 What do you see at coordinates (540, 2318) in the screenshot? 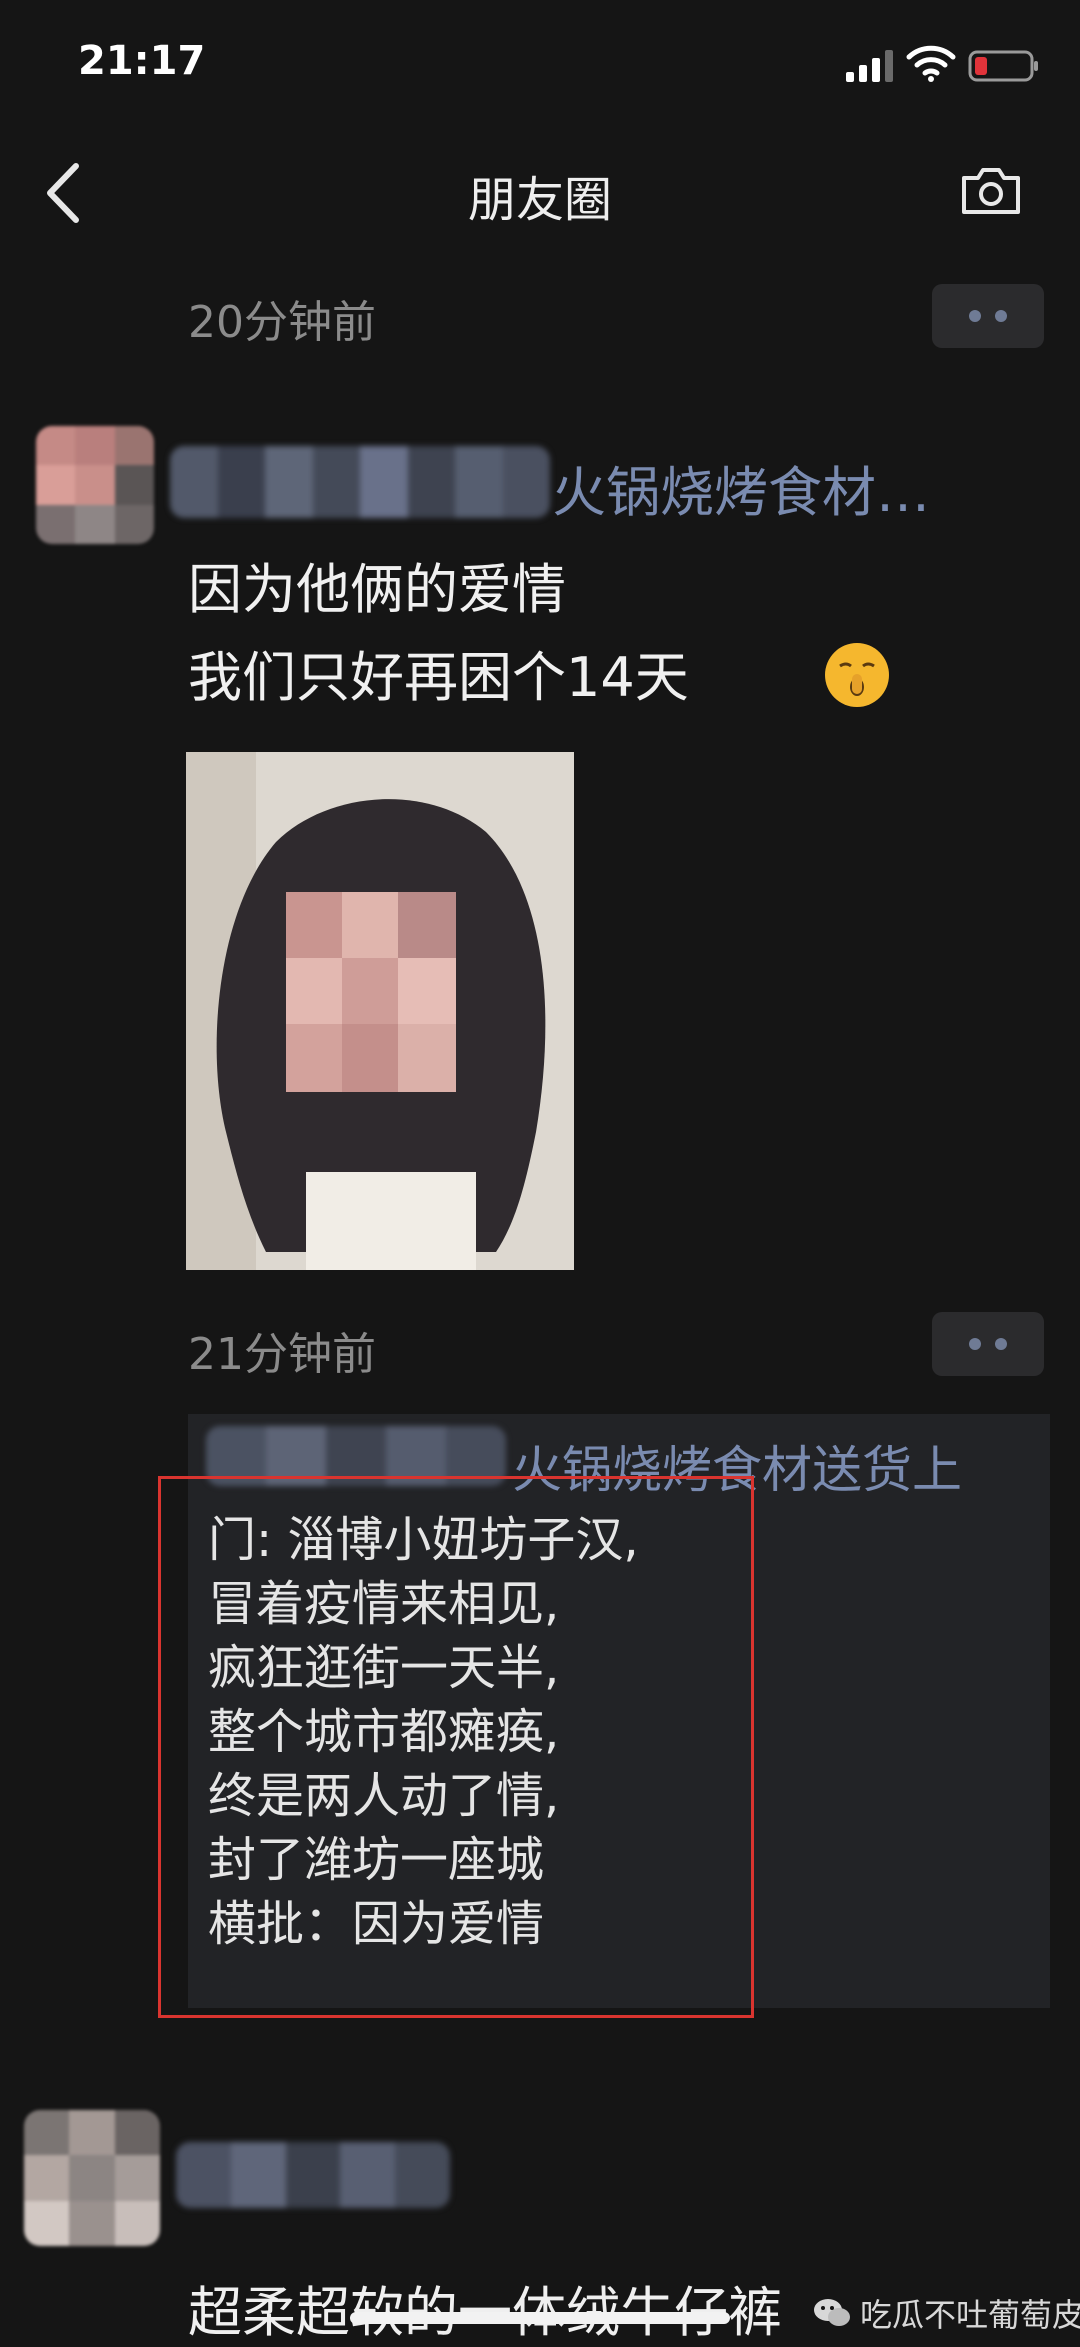
I see `home-indicator` at bounding box center [540, 2318].